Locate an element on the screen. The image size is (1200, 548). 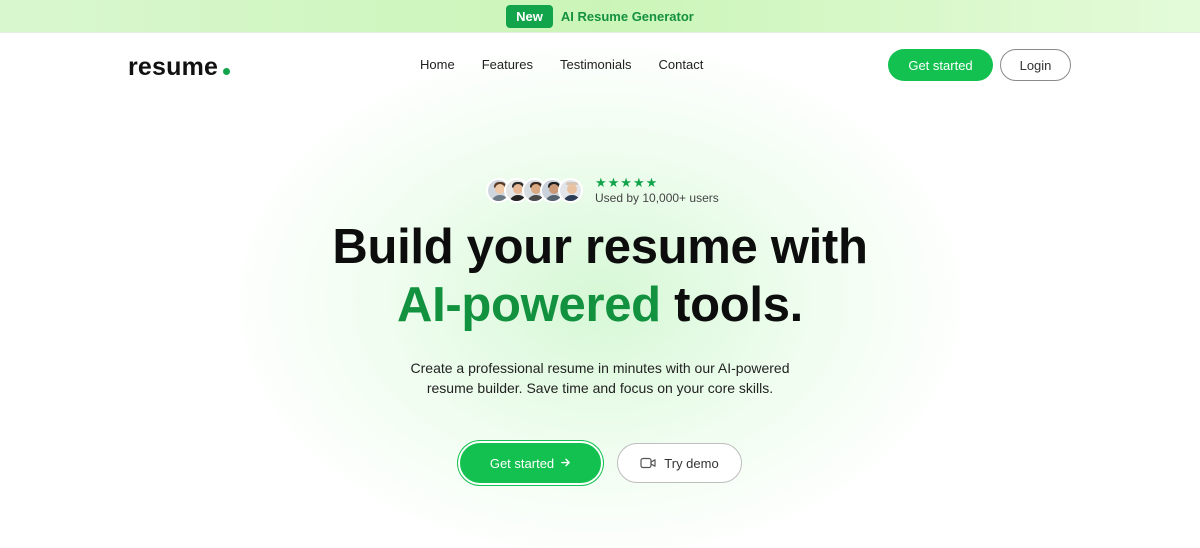
nav-link-contact: Contact is located at coordinates (681, 64).